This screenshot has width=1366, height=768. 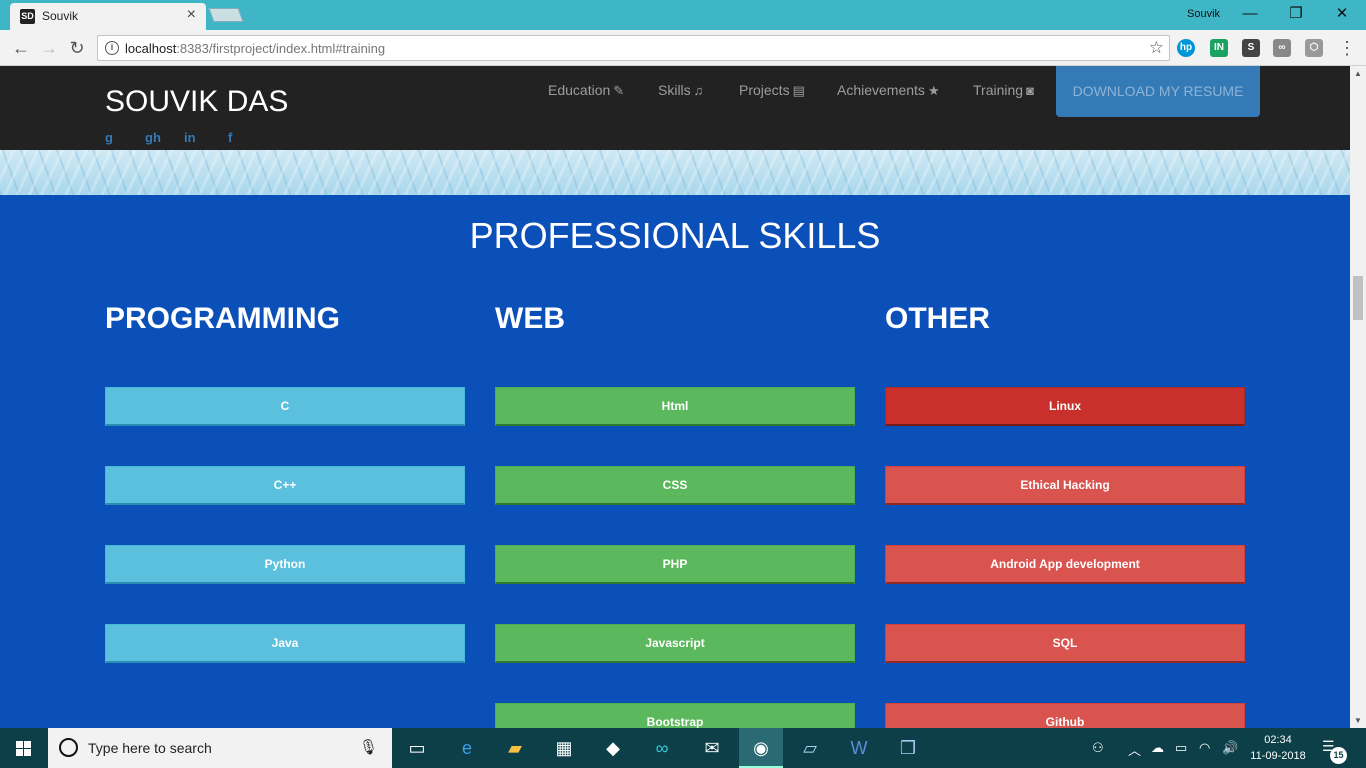 What do you see at coordinates (285, 643) in the screenshot?
I see `skill-button: Java` at bounding box center [285, 643].